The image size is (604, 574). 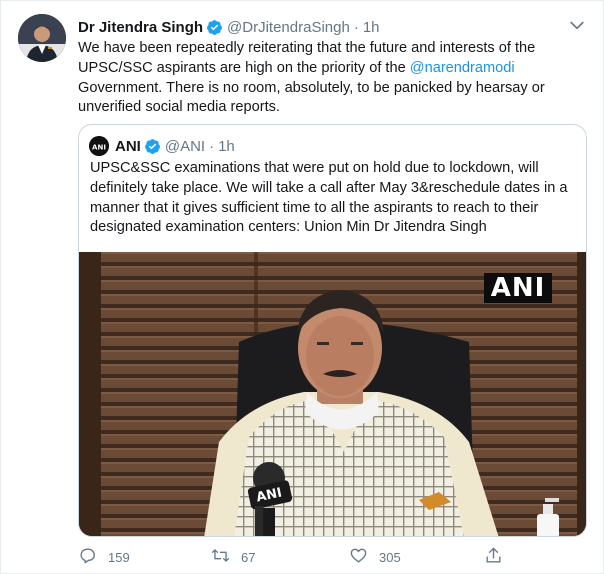 I want to click on quoted-author-avatar: ANI, so click(x=99, y=146).